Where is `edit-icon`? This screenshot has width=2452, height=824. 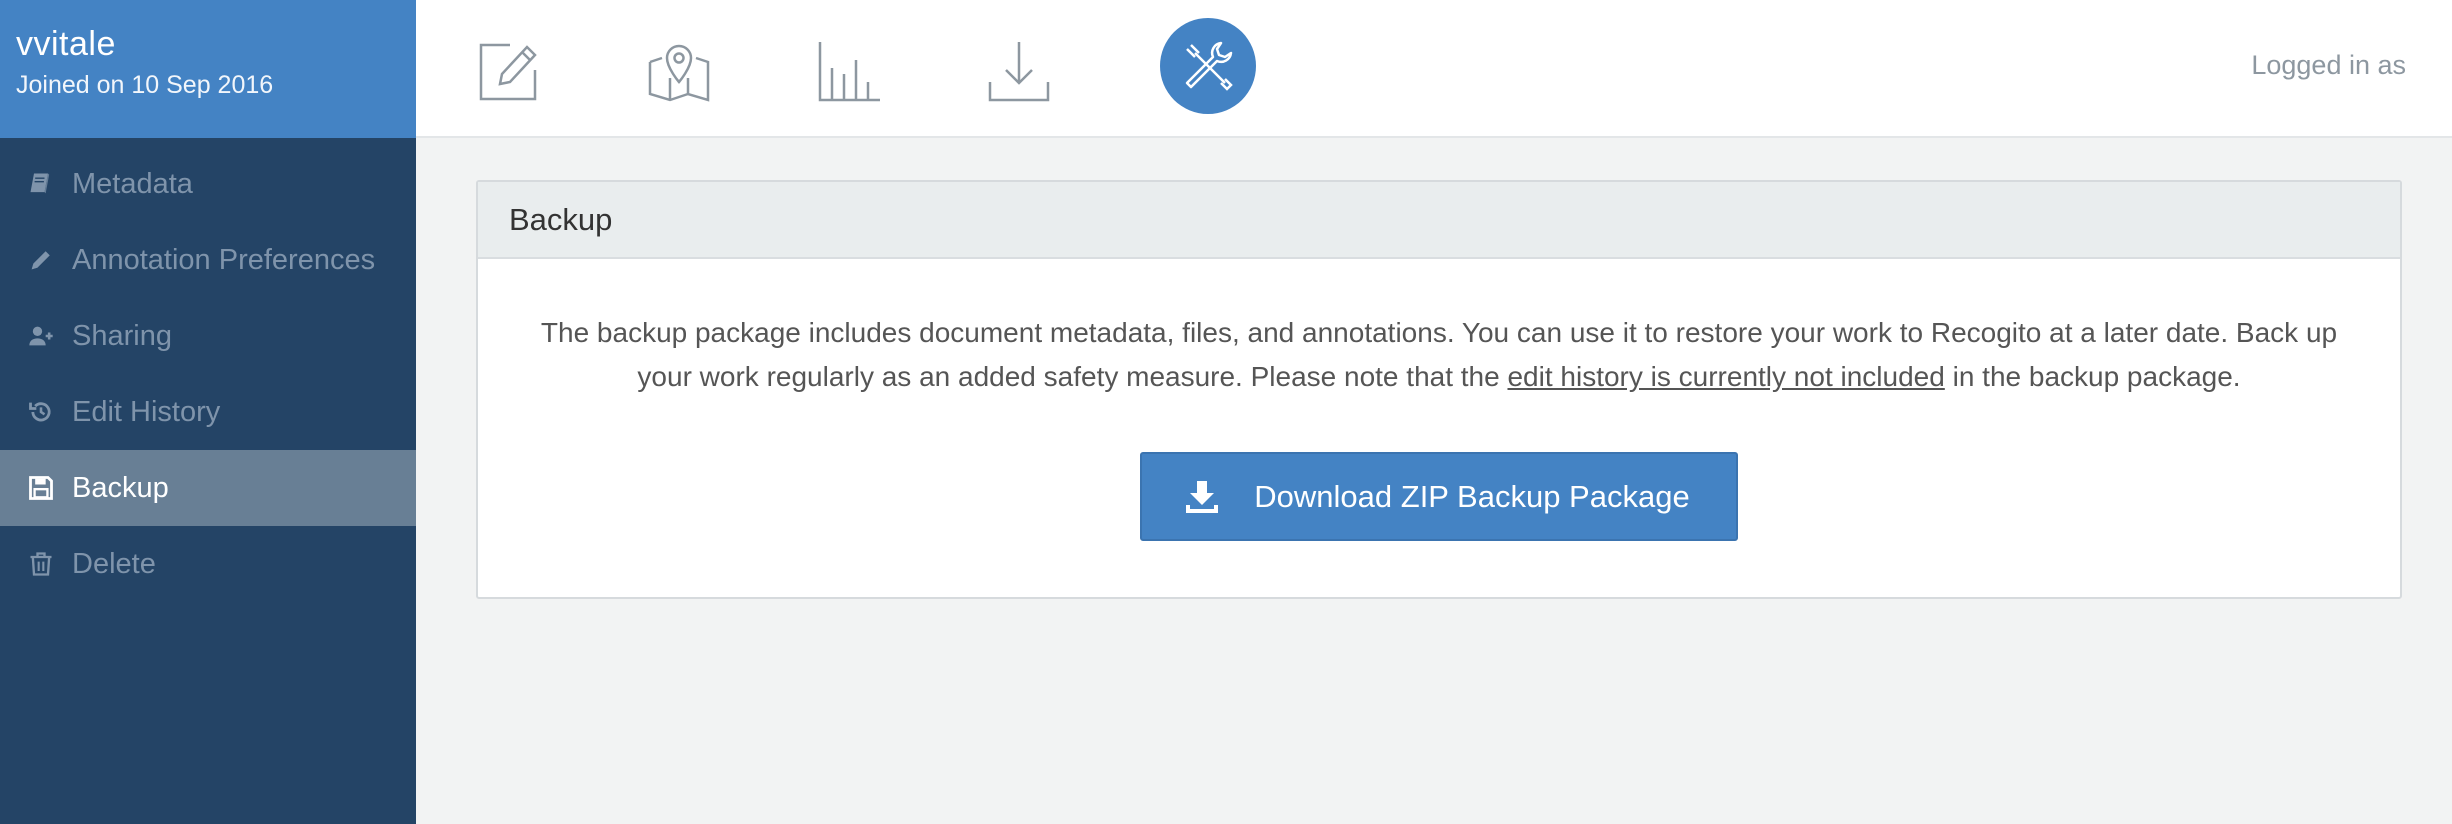 edit-icon is located at coordinates (509, 71).